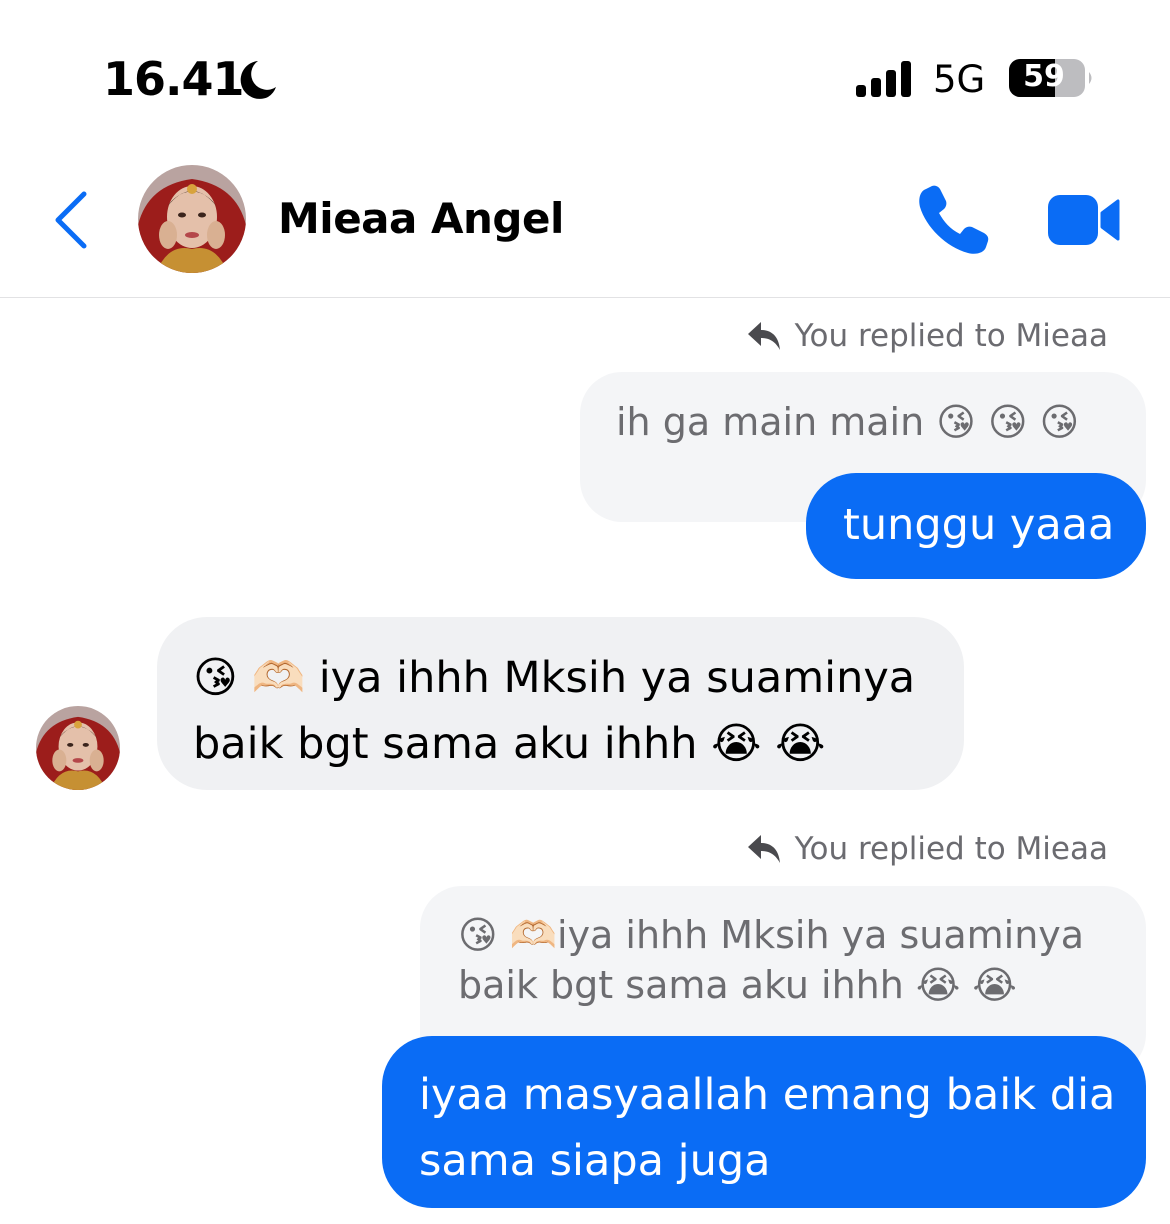 The image size is (1170, 1224). Describe the element at coordinates (979, 525) in the screenshot. I see `message-text: tunggu yaaa` at that location.